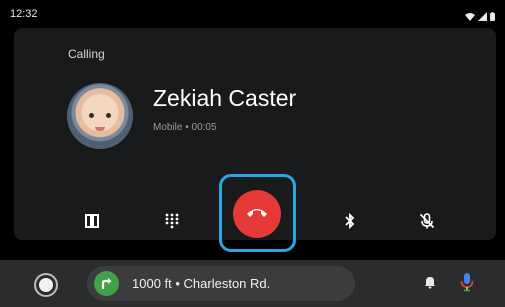 The image size is (505, 307). I want to click on home-button, so click(46, 285).